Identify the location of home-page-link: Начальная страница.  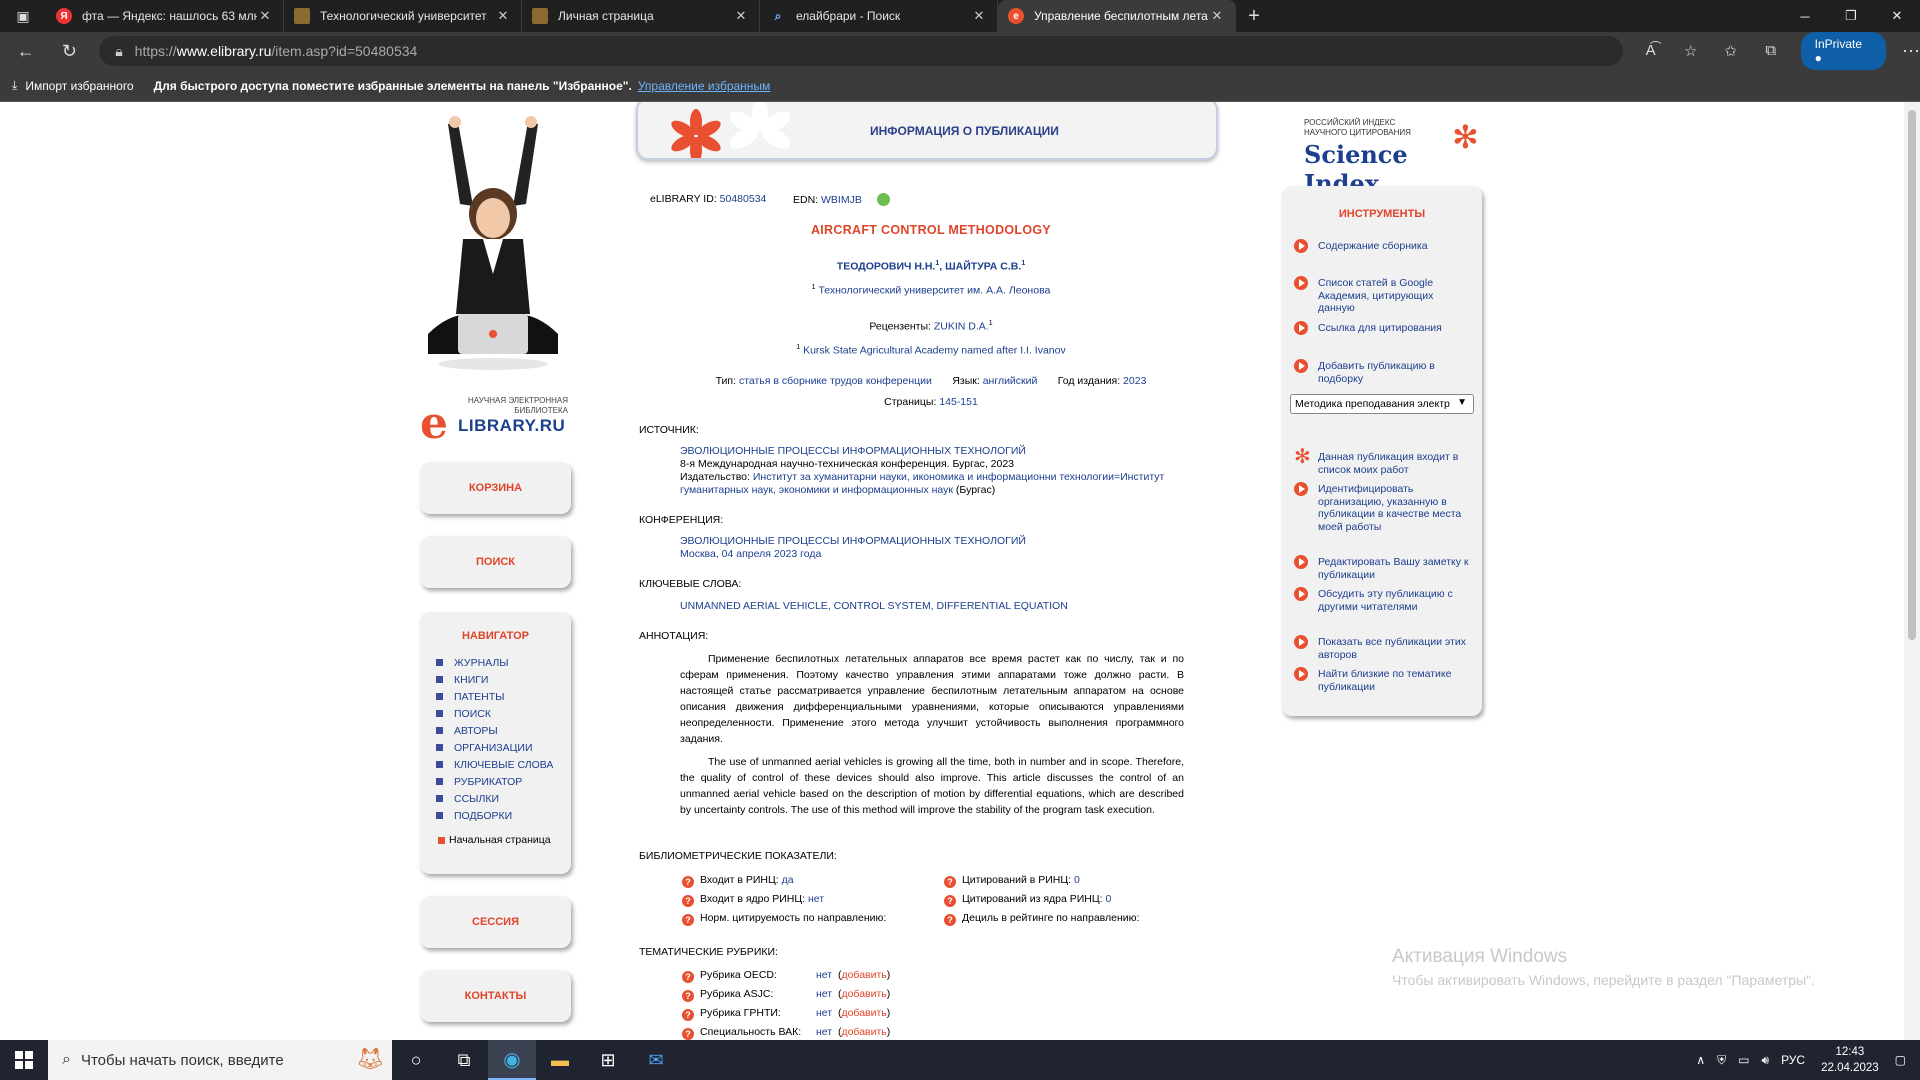
(495, 840).